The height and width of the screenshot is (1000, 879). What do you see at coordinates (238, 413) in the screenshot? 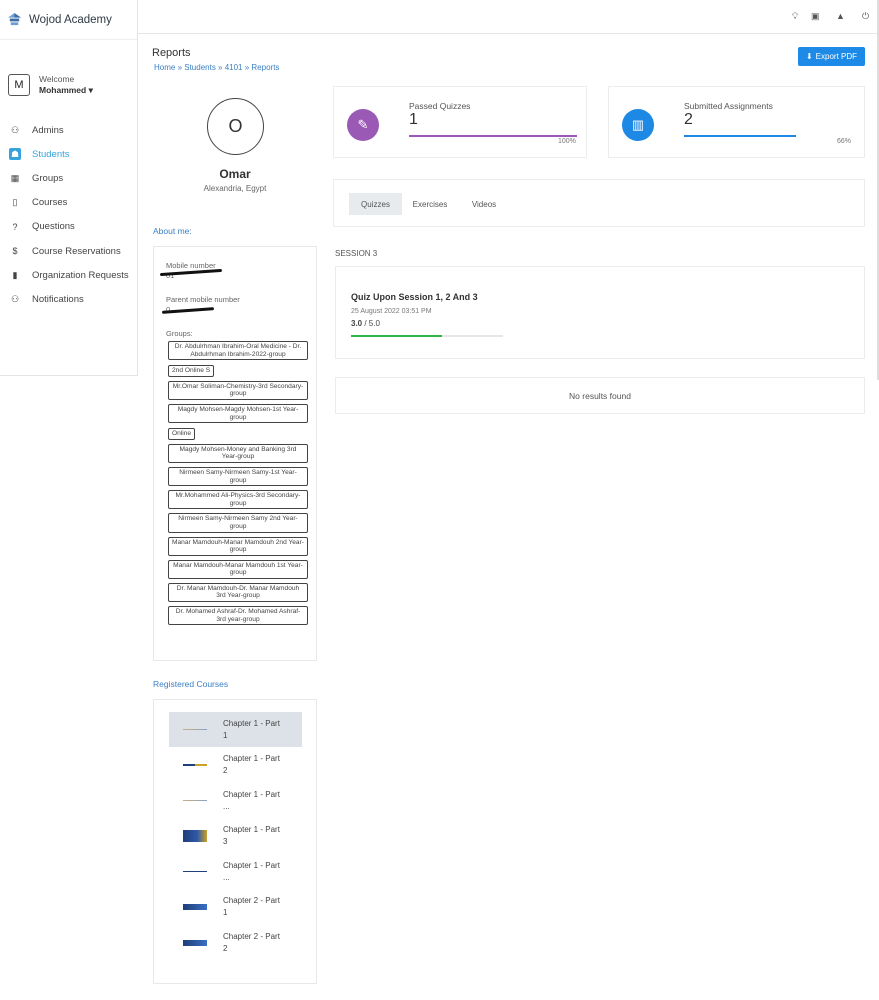
I see `group-tag: Magdy Mohsen-Magdy Mohsen-1st Year-group` at bounding box center [238, 413].